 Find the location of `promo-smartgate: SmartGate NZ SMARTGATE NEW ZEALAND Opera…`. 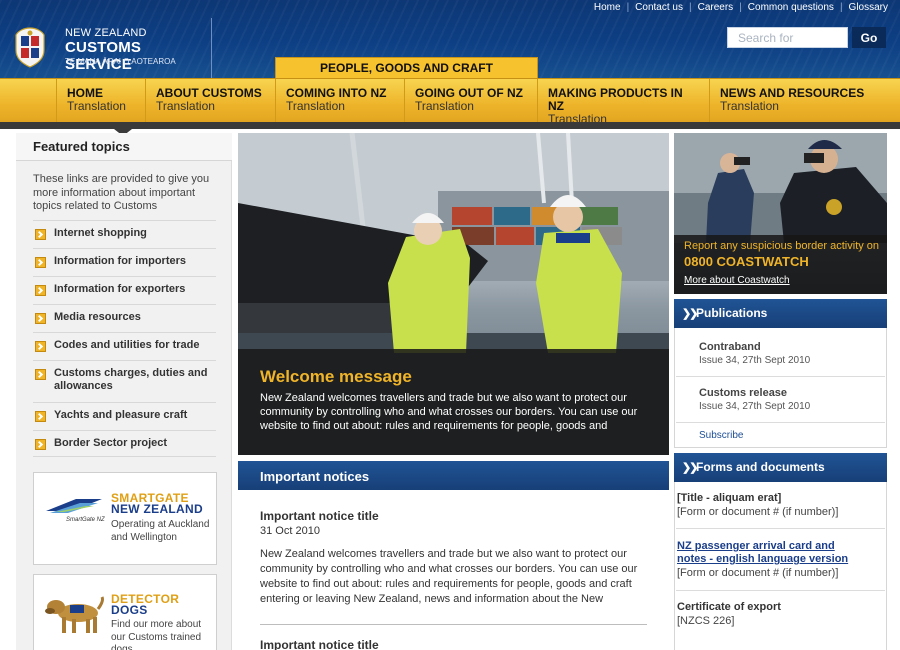

promo-smartgate: SmartGate NZ SMARTGATE NEW ZEALAND Opera… is located at coordinates (125, 518).